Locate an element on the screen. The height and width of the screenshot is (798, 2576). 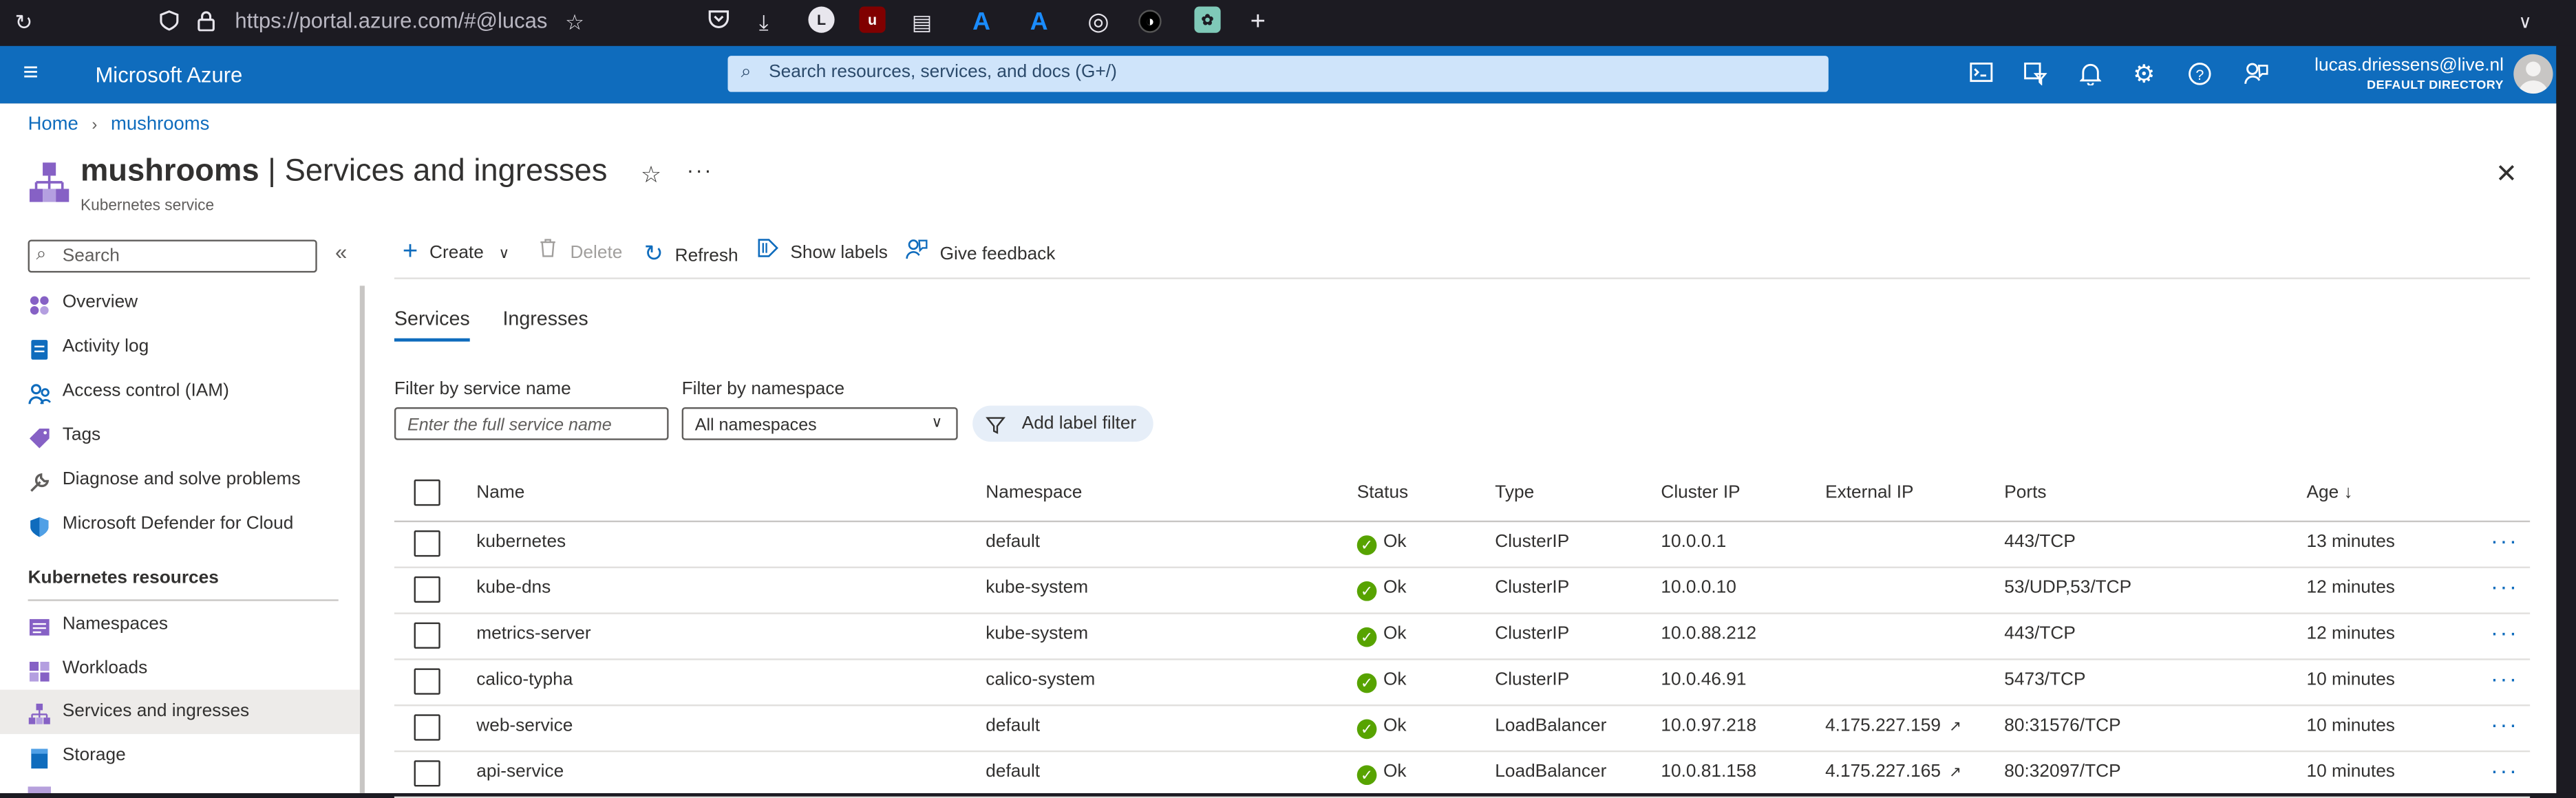
tracking-shield-icon is located at coordinates (170, 24).